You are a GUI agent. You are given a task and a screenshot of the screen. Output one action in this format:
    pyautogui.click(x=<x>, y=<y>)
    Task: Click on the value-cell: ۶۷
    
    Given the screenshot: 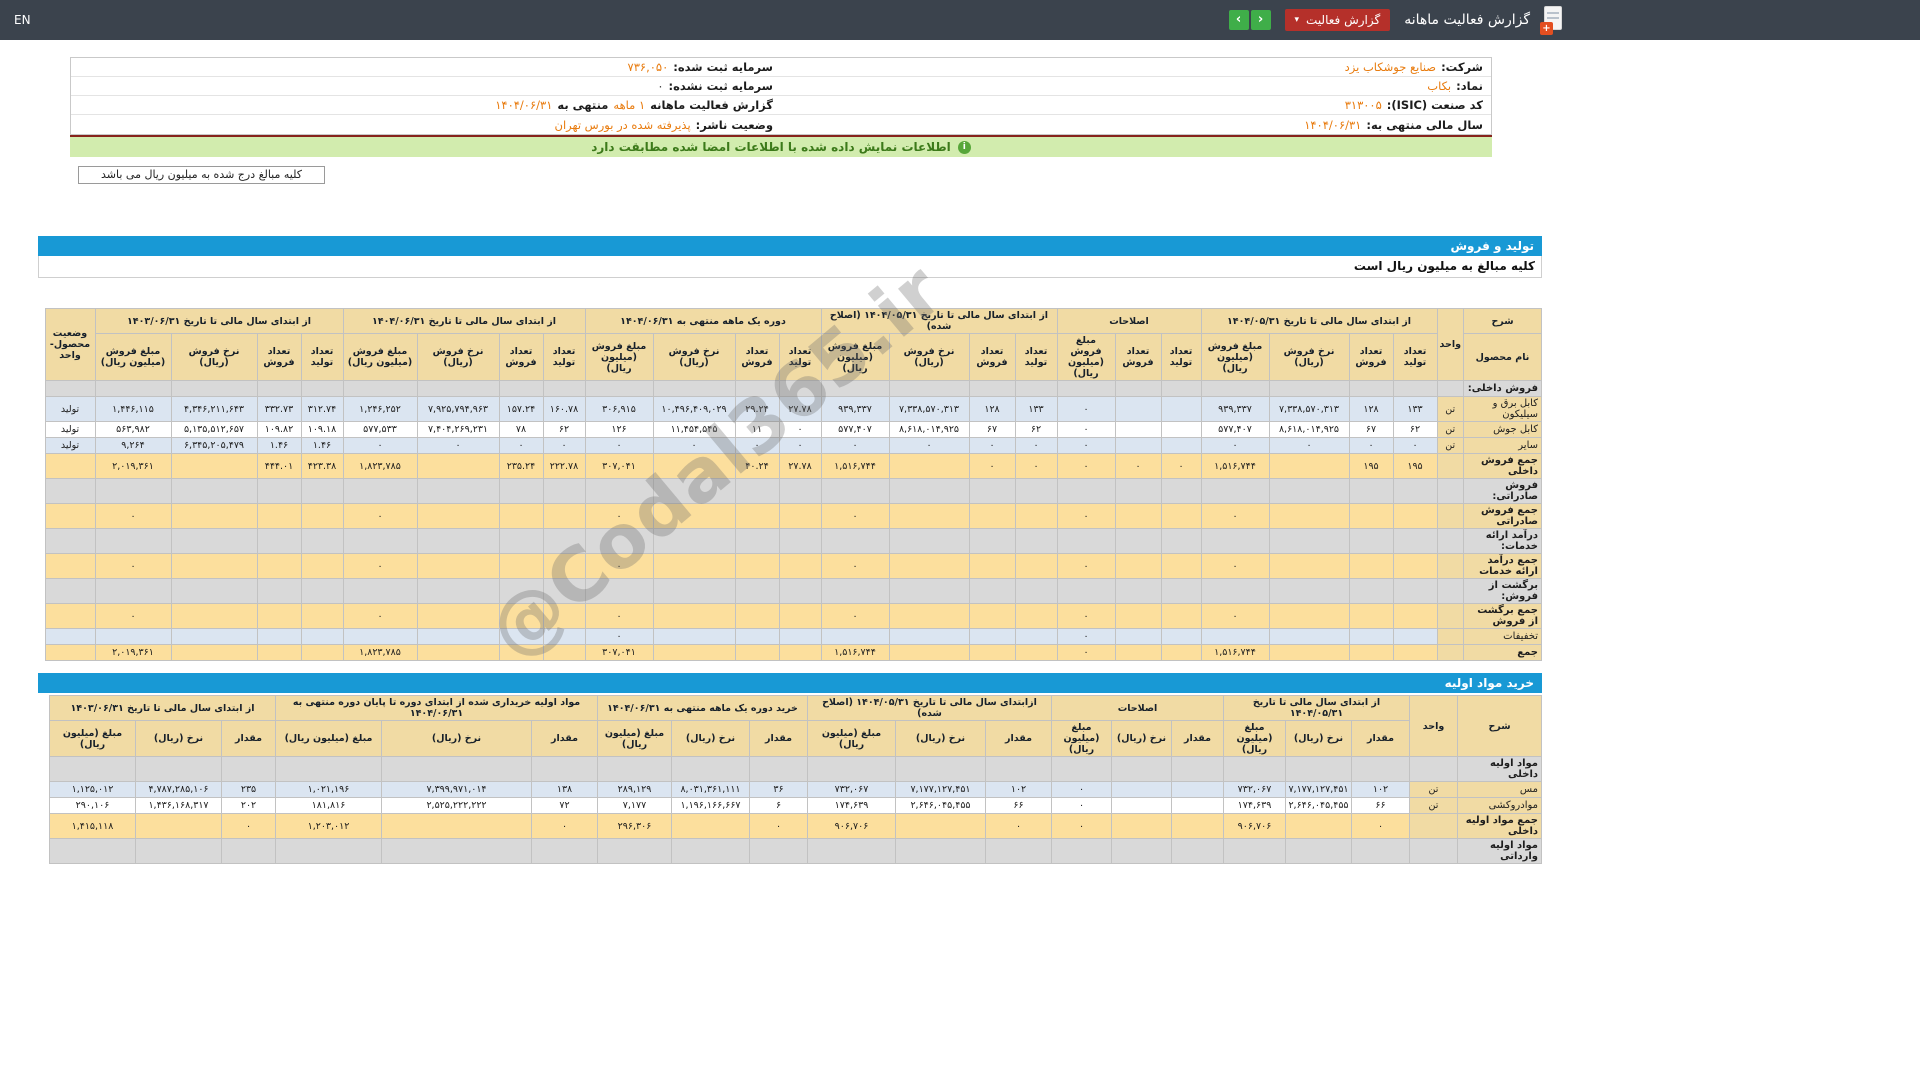 What is the action you would take?
    pyautogui.click(x=1371, y=429)
    